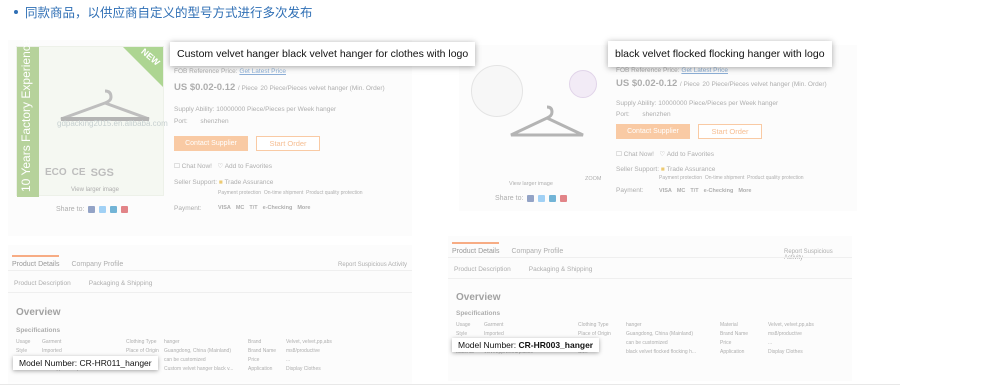  Describe the element at coordinates (556, 345) in the screenshot. I see `model-number-value: CR-HR003_hanger` at that location.